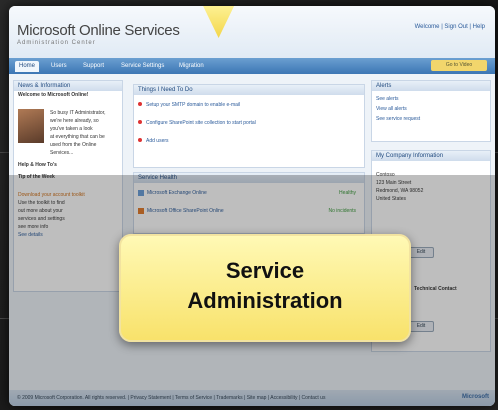 This screenshot has height=410, width=498. I want to click on portal-logo: Microsoft Online Services, so click(98, 30).